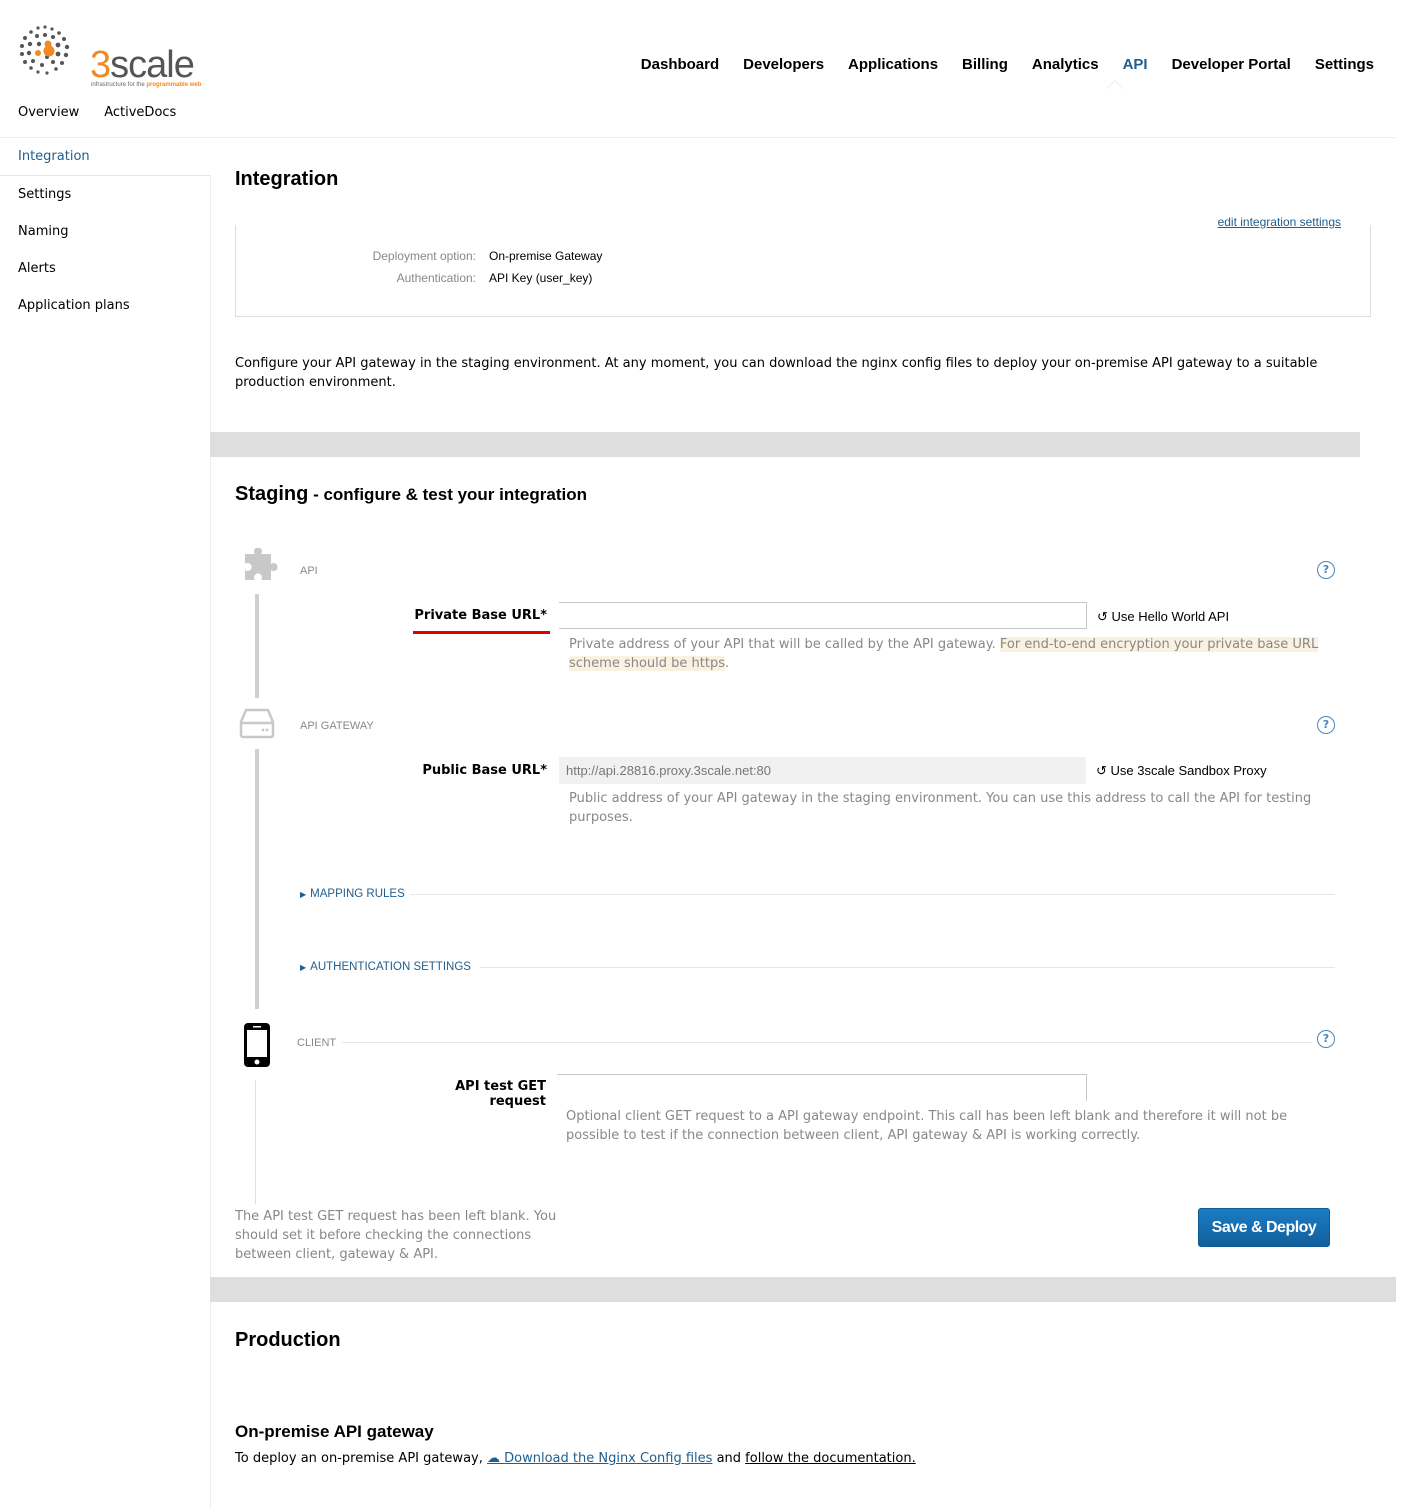  Describe the element at coordinates (288, 1340) in the screenshot. I see `production-title: Production` at that location.